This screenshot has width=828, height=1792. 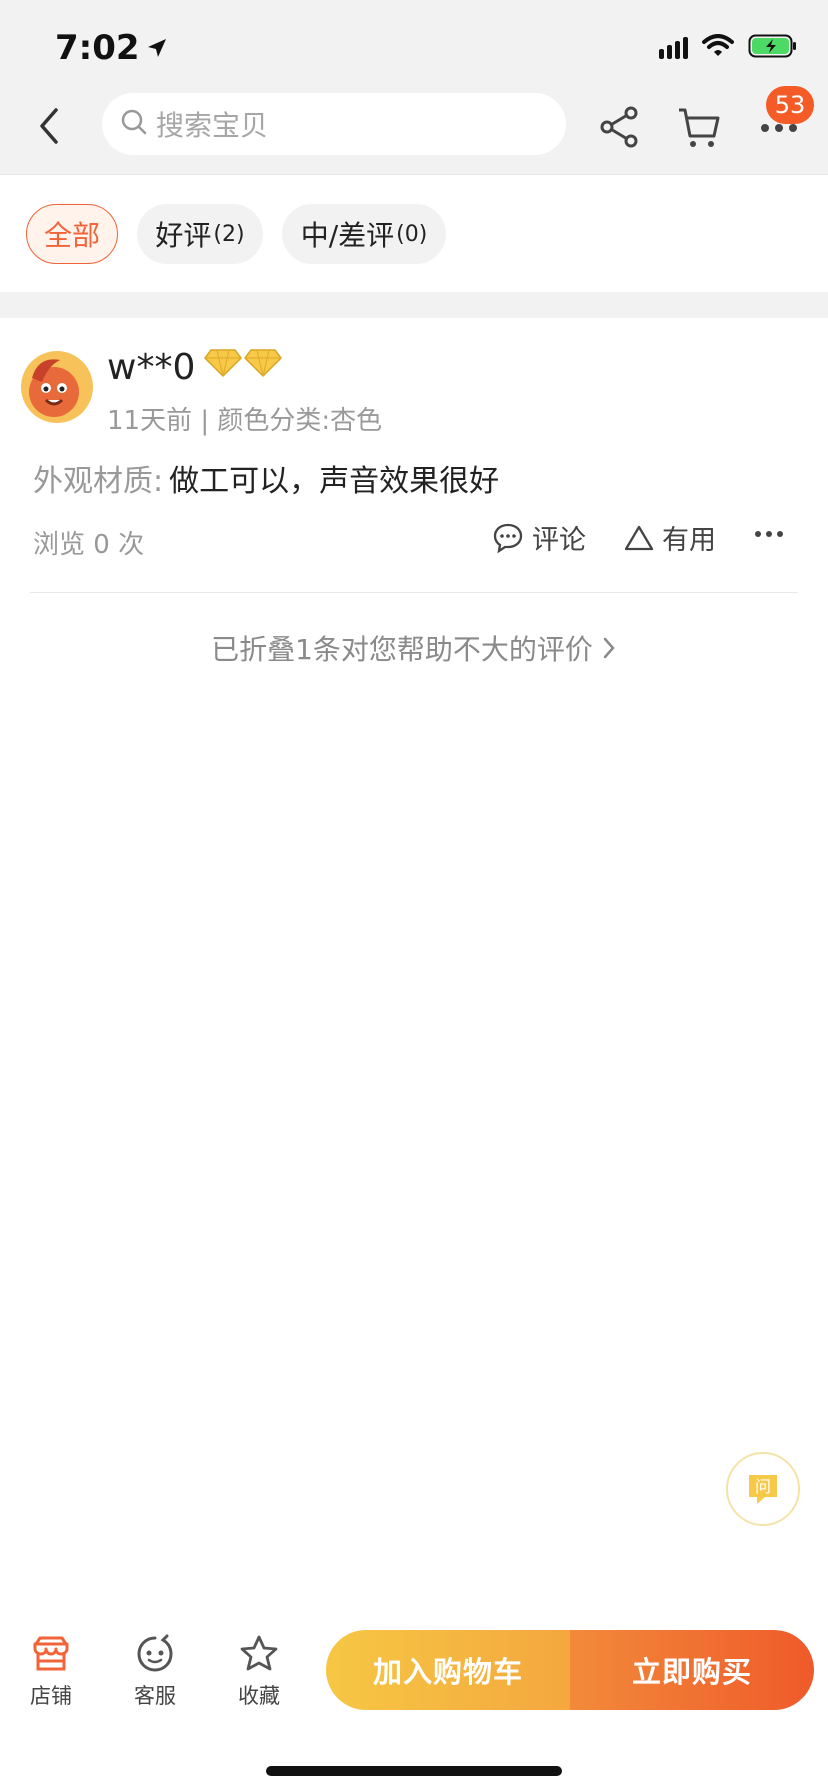 What do you see at coordinates (51, 1653) in the screenshot?
I see `store-icon` at bounding box center [51, 1653].